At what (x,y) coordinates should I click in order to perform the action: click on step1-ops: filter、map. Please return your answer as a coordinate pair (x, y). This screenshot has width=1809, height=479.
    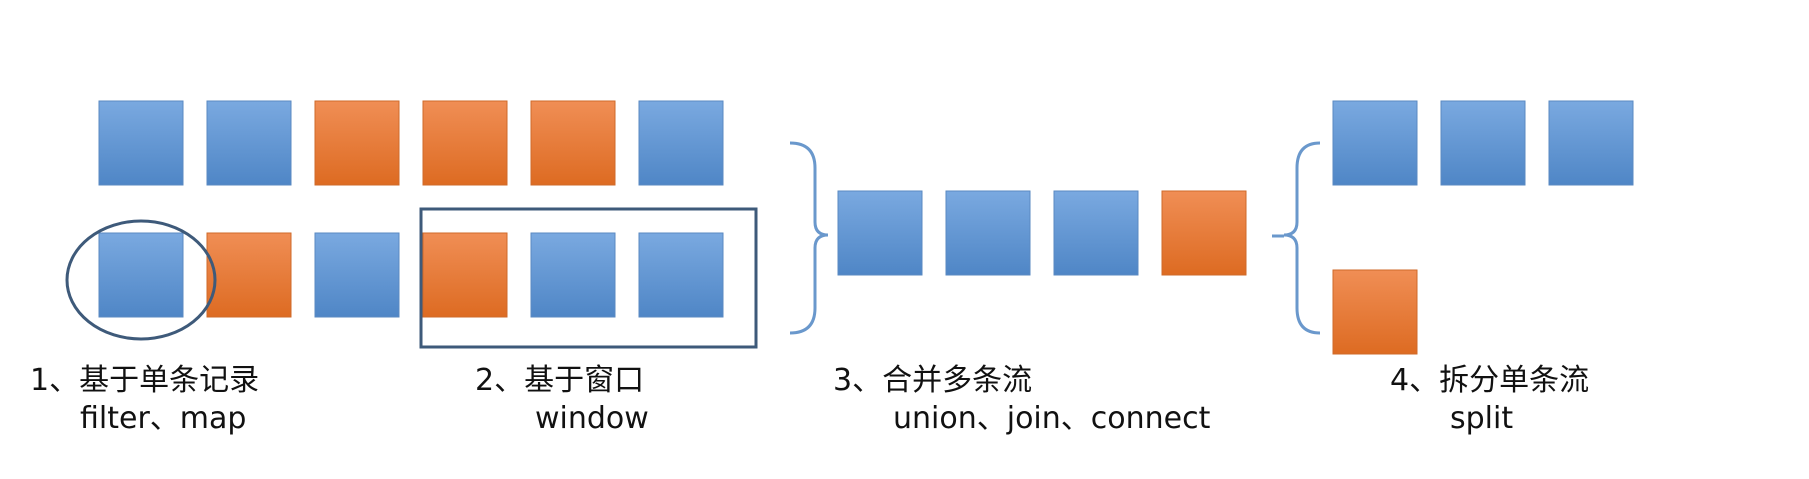
    Looking at the image, I should click on (163, 418).